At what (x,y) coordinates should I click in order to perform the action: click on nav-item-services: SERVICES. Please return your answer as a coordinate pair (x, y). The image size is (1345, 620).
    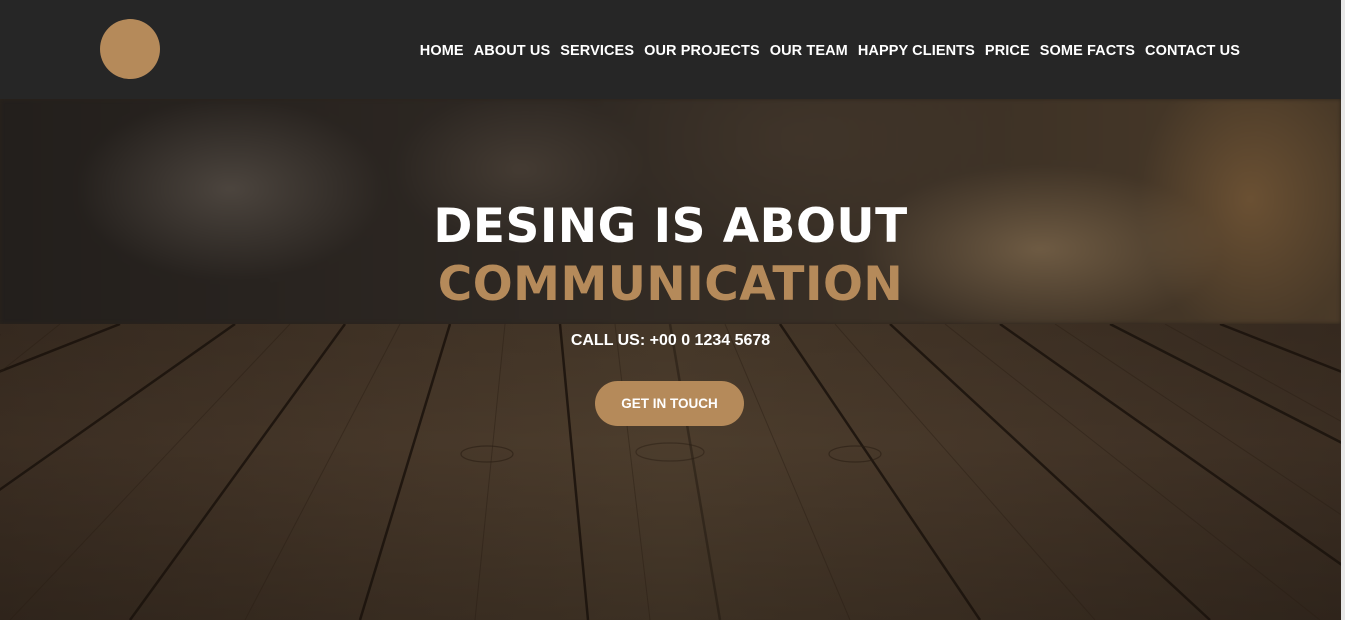
    Looking at the image, I should click on (597, 51).